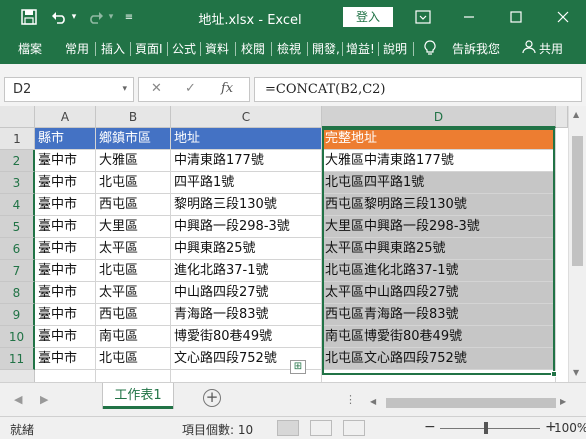 This screenshot has width=586, height=439. Describe the element at coordinates (439, 205) in the screenshot. I see `cell-d: 西屯區黎明路三段130號` at that location.